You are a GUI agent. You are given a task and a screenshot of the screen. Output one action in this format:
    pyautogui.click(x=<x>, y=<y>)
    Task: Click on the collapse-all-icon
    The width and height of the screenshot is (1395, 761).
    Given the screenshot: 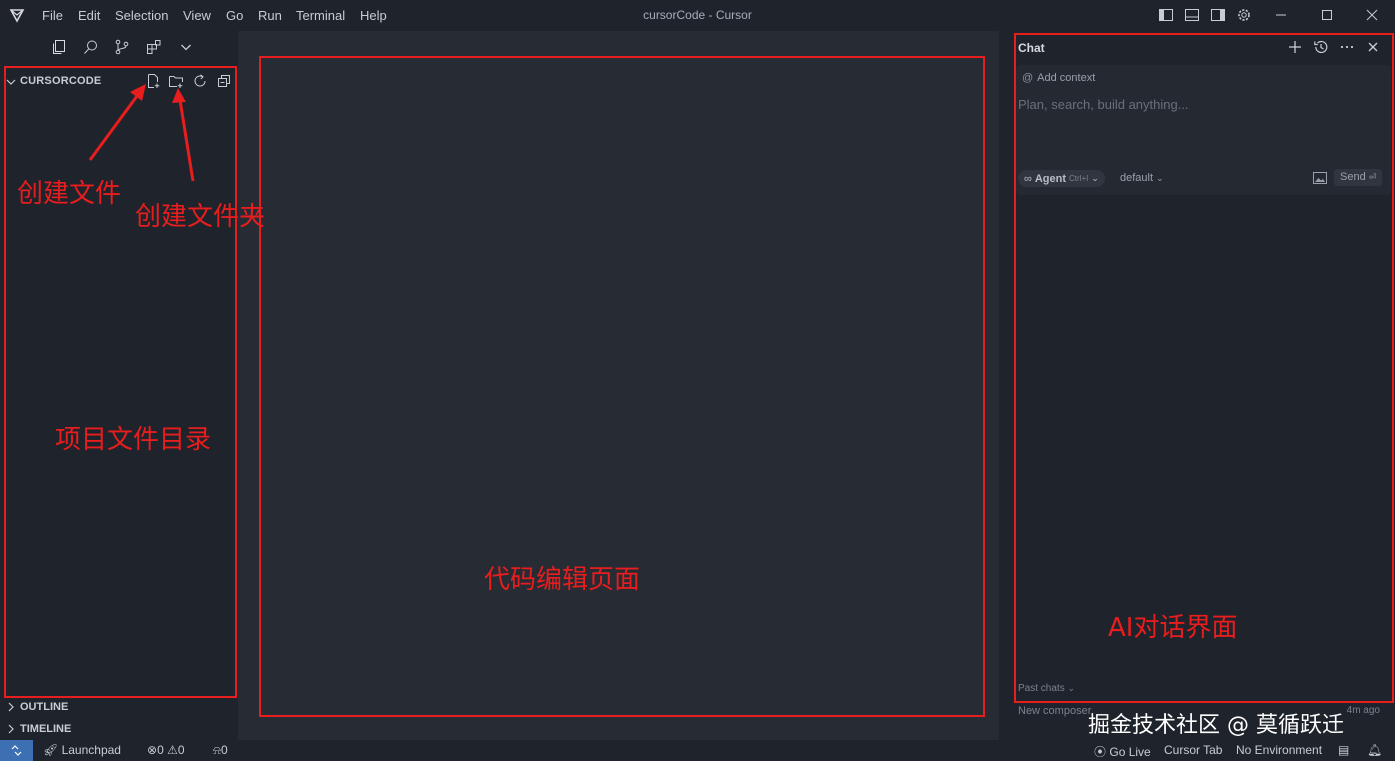 What is the action you would take?
    pyautogui.click(x=224, y=81)
    